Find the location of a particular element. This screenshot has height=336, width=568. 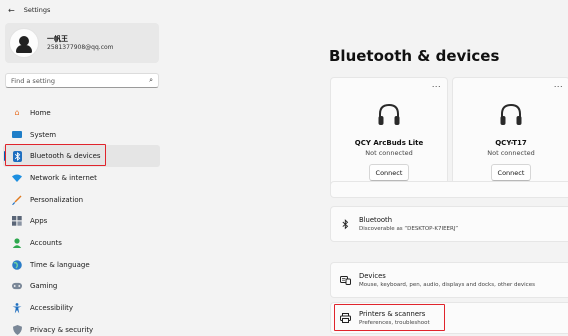

back-button: ← is located at coordinates (11, 10).